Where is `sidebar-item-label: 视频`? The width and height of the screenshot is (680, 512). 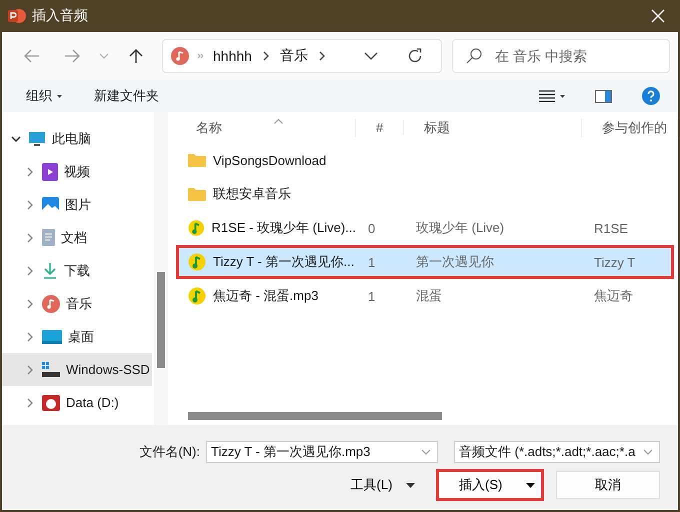
sidebar-item-label: 视频 is located at coordinates (77, 171).